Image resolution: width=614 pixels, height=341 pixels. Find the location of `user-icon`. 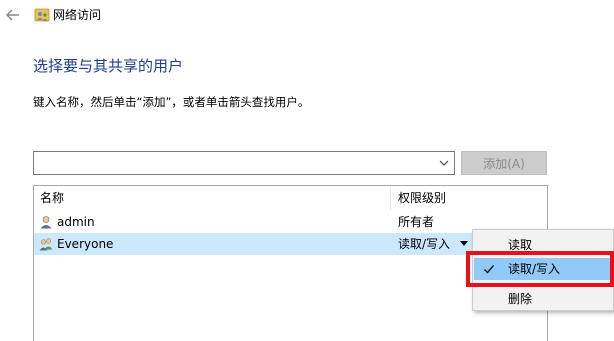

user-icon is located at coordinates (46, 222).